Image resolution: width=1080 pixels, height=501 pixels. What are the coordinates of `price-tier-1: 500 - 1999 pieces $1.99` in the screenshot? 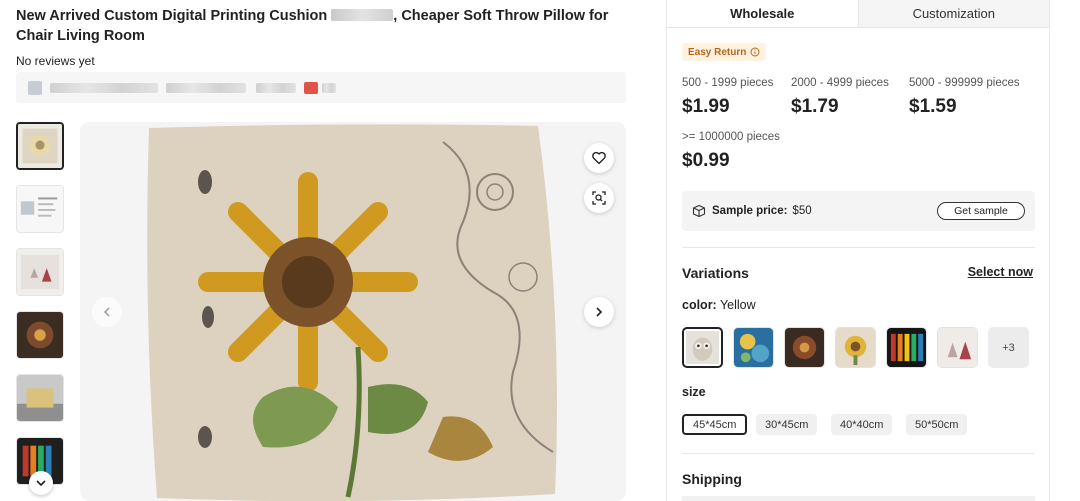 It's located at (727, 97).